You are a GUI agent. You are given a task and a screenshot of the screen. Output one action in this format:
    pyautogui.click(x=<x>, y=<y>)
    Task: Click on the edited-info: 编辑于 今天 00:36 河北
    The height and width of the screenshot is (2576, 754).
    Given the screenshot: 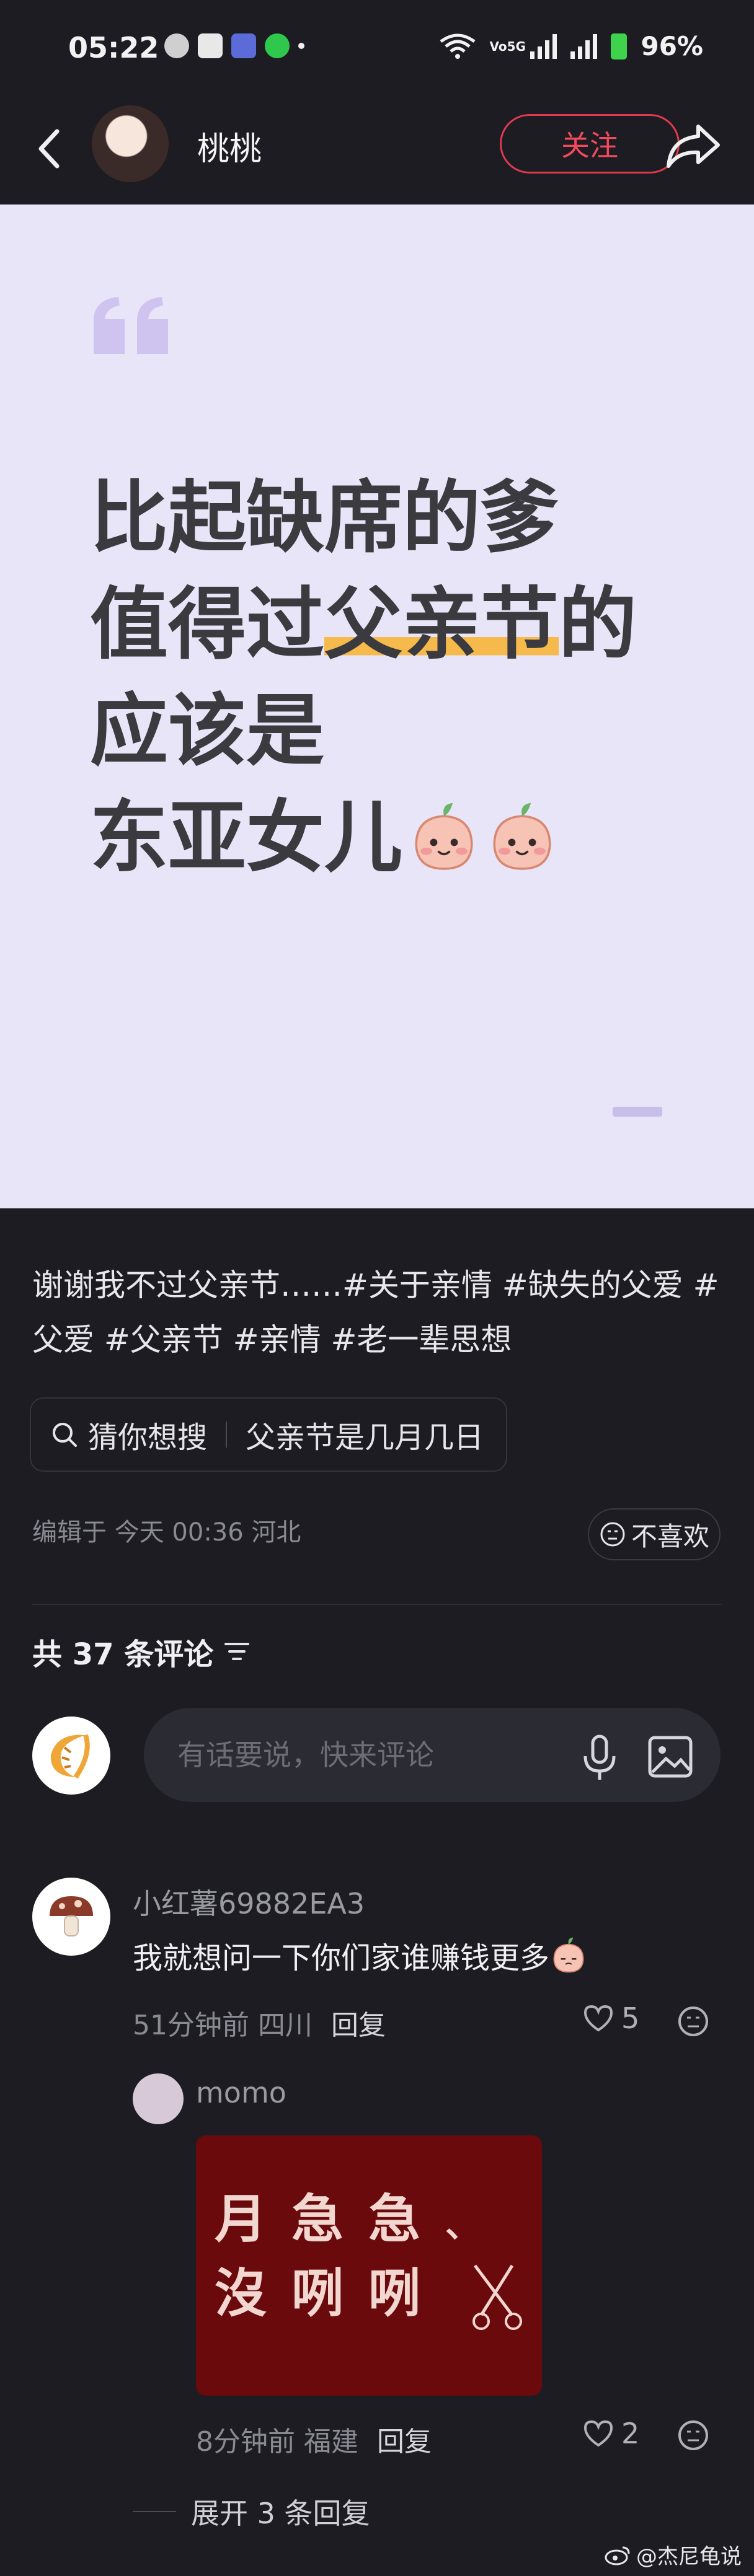 What is the action you would take?
    pyautogui.click(x=166, y=1533)
    